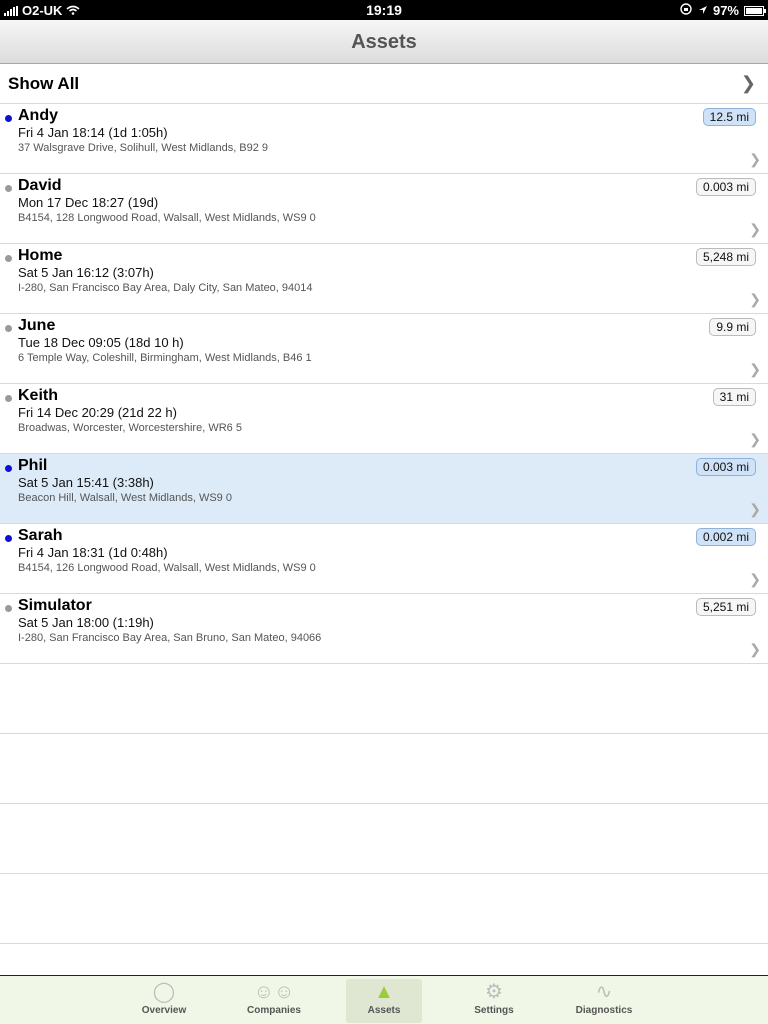  What do you see at coordinates (38, 115) in the screenshot?
I see `asset-name: Andy` at bounding box center [38, 115].